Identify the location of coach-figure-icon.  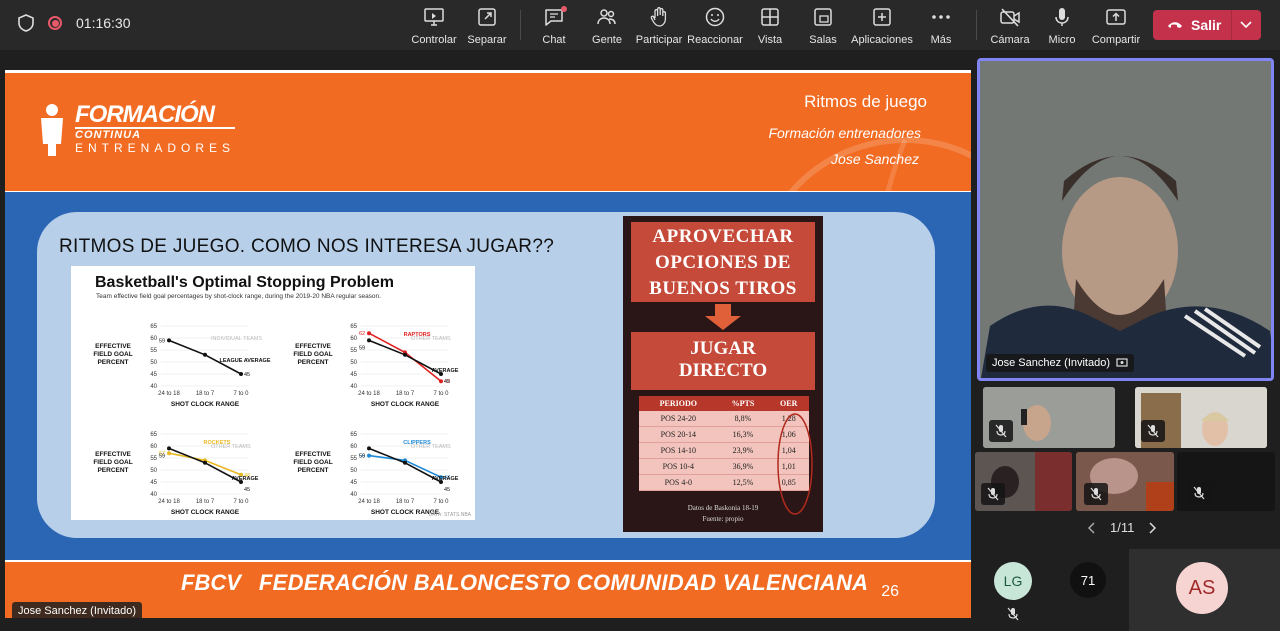
(52, 130).